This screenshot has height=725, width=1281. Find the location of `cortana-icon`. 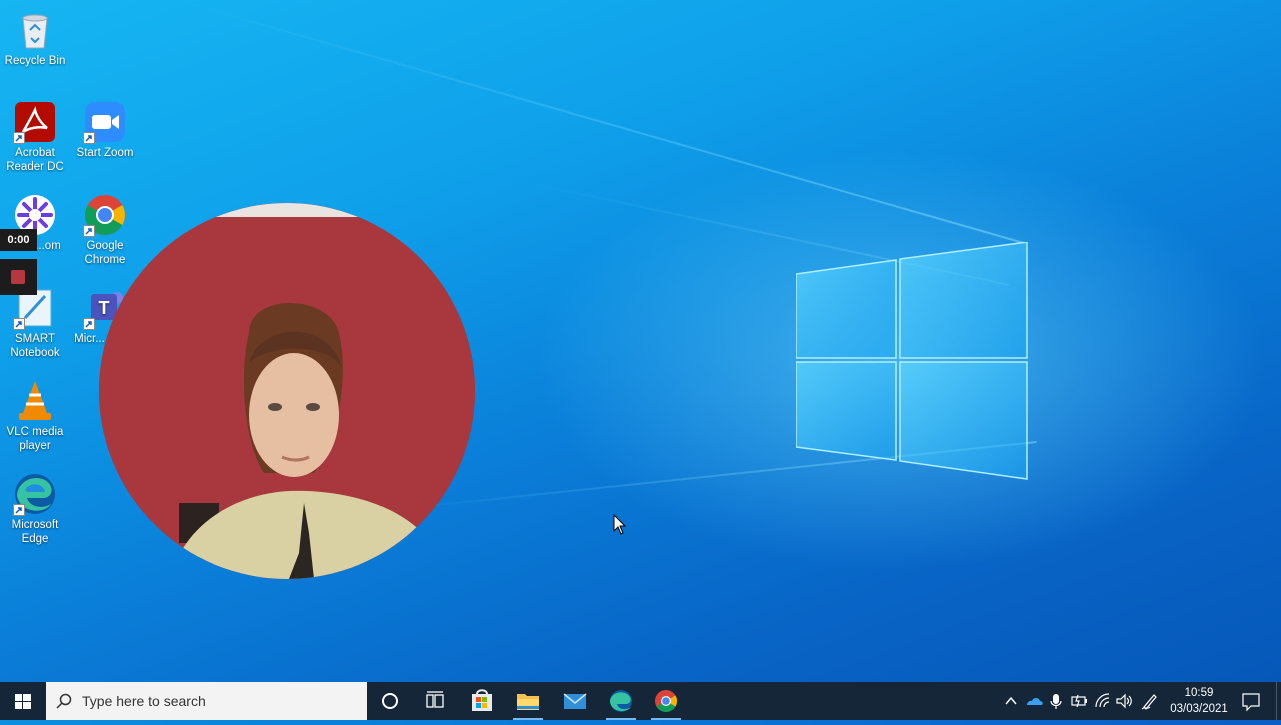

cortana-icon is located at coordinates (390, 701).